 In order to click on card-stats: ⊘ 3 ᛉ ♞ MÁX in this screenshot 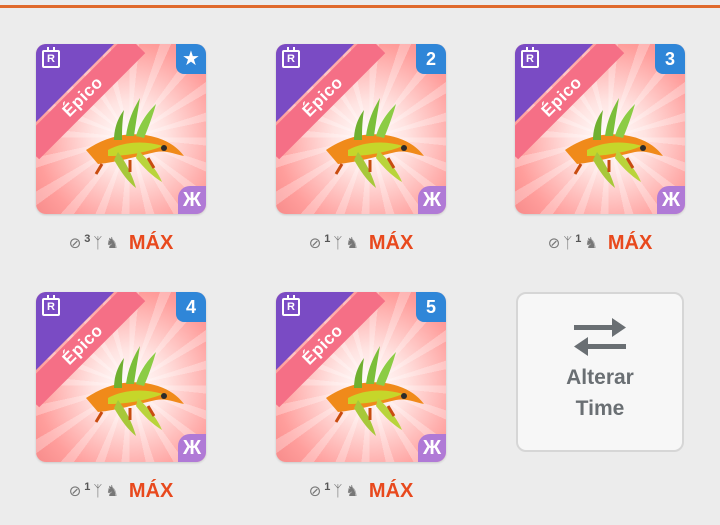, I will do `click(121, 243)`.